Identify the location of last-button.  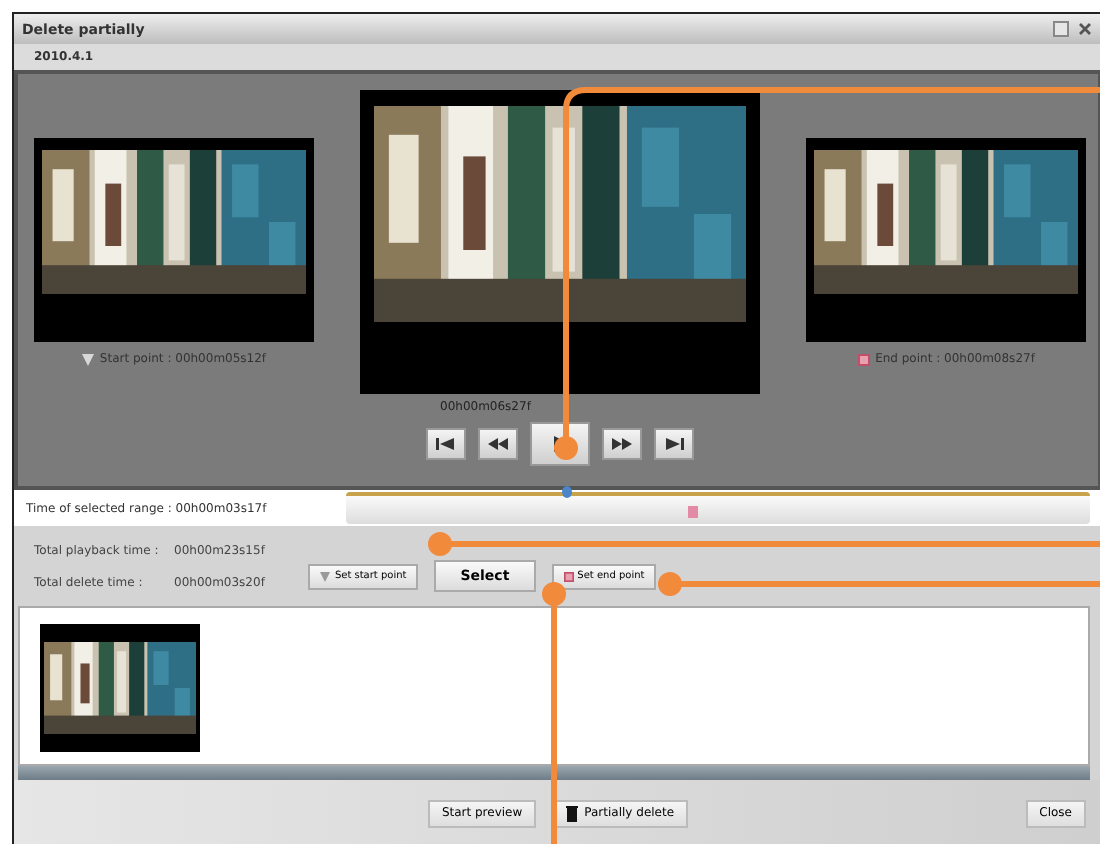
(674, 444).